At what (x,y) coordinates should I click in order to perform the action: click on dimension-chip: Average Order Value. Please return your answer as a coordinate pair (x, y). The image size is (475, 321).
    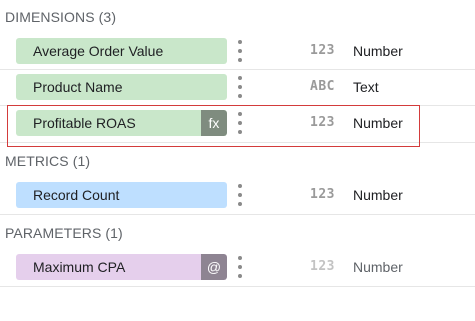
    Looking at the image, I should click on (121, 51).